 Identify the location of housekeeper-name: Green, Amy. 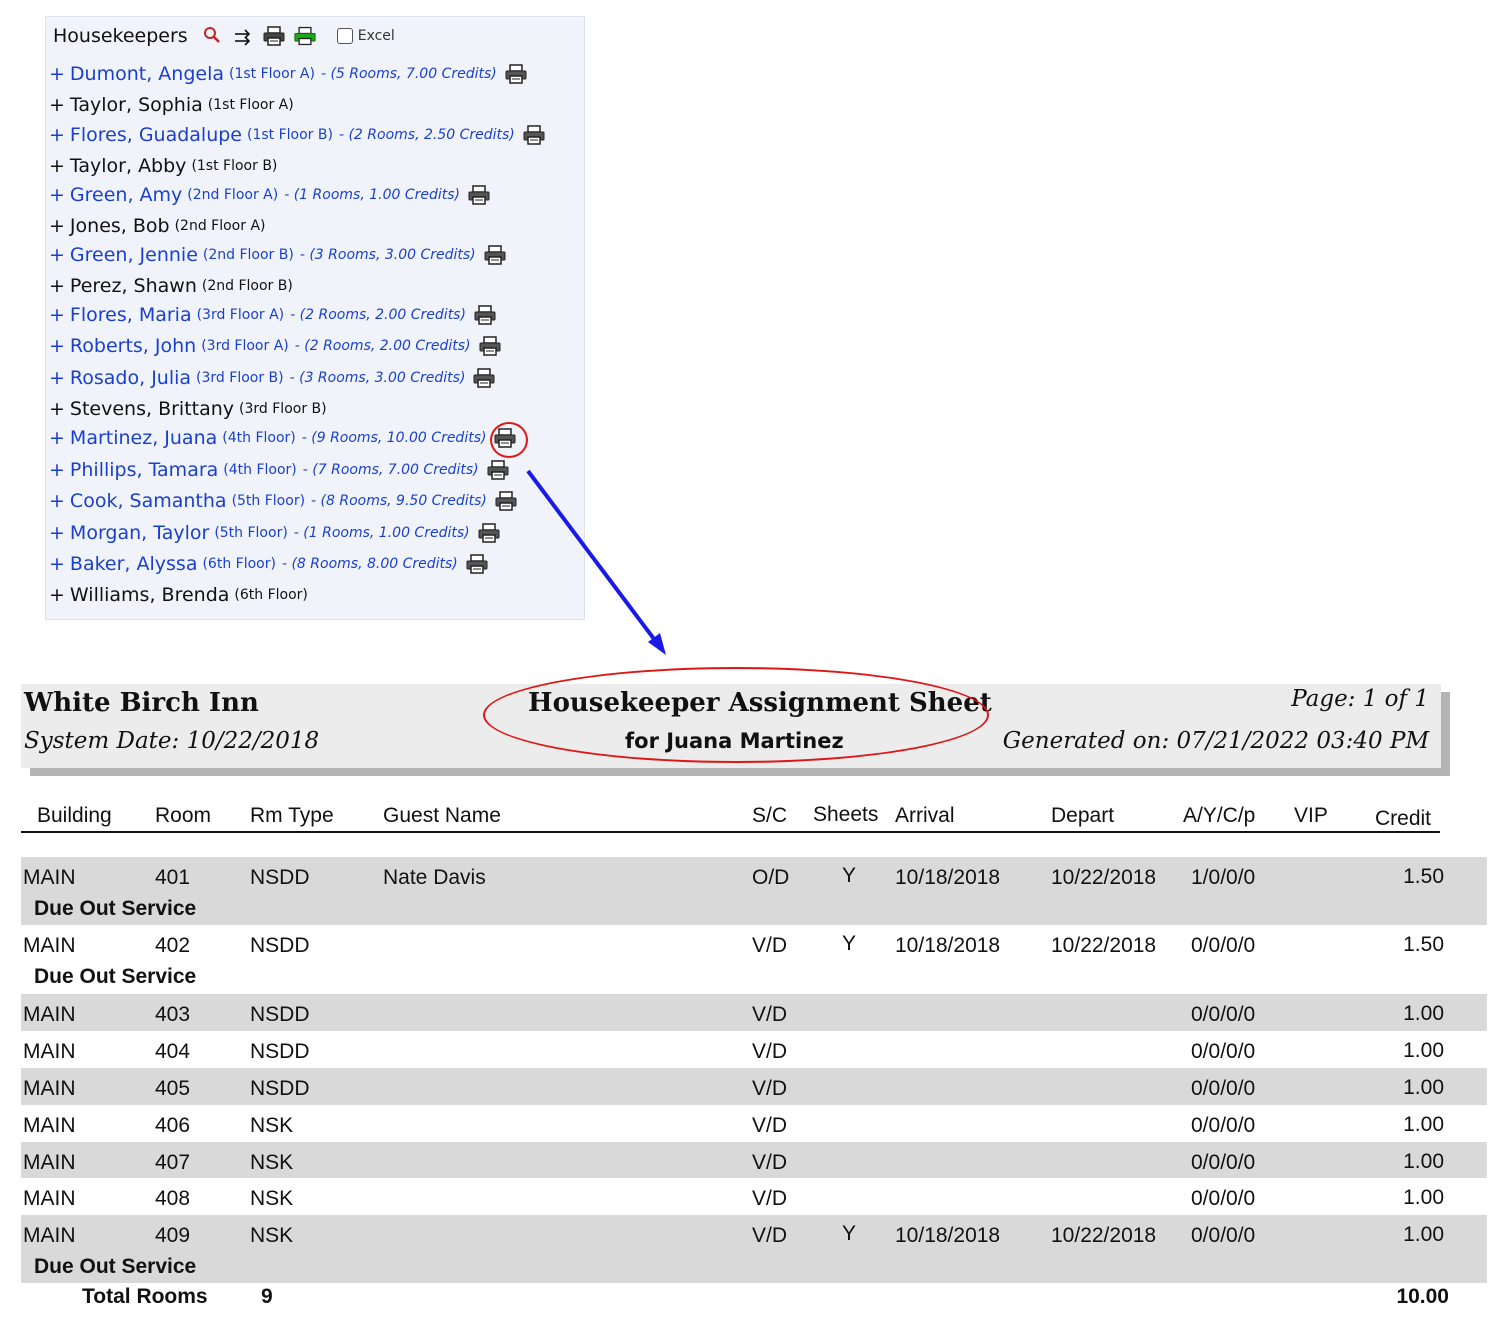
(126, 195).